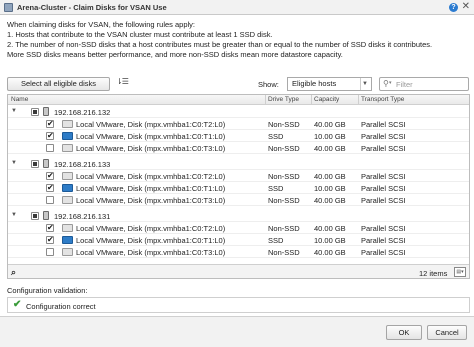 This screenshot has width=474, height=347. I want to click on filter-input: ⚲ ▾ Filter, so click(424, 84).